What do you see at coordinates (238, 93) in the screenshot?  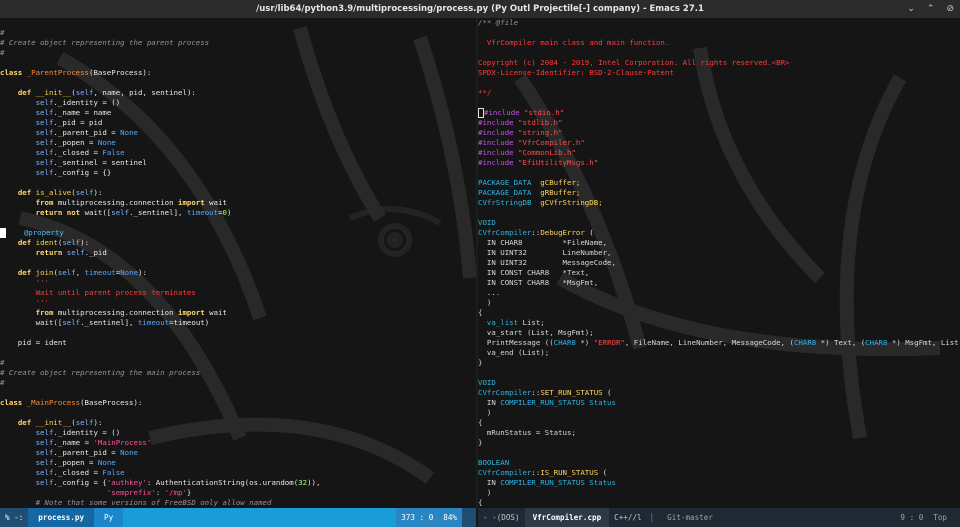 I see `code-line: def __init__(self, name, pid, sentinel):` at bounding box center [238, 93].